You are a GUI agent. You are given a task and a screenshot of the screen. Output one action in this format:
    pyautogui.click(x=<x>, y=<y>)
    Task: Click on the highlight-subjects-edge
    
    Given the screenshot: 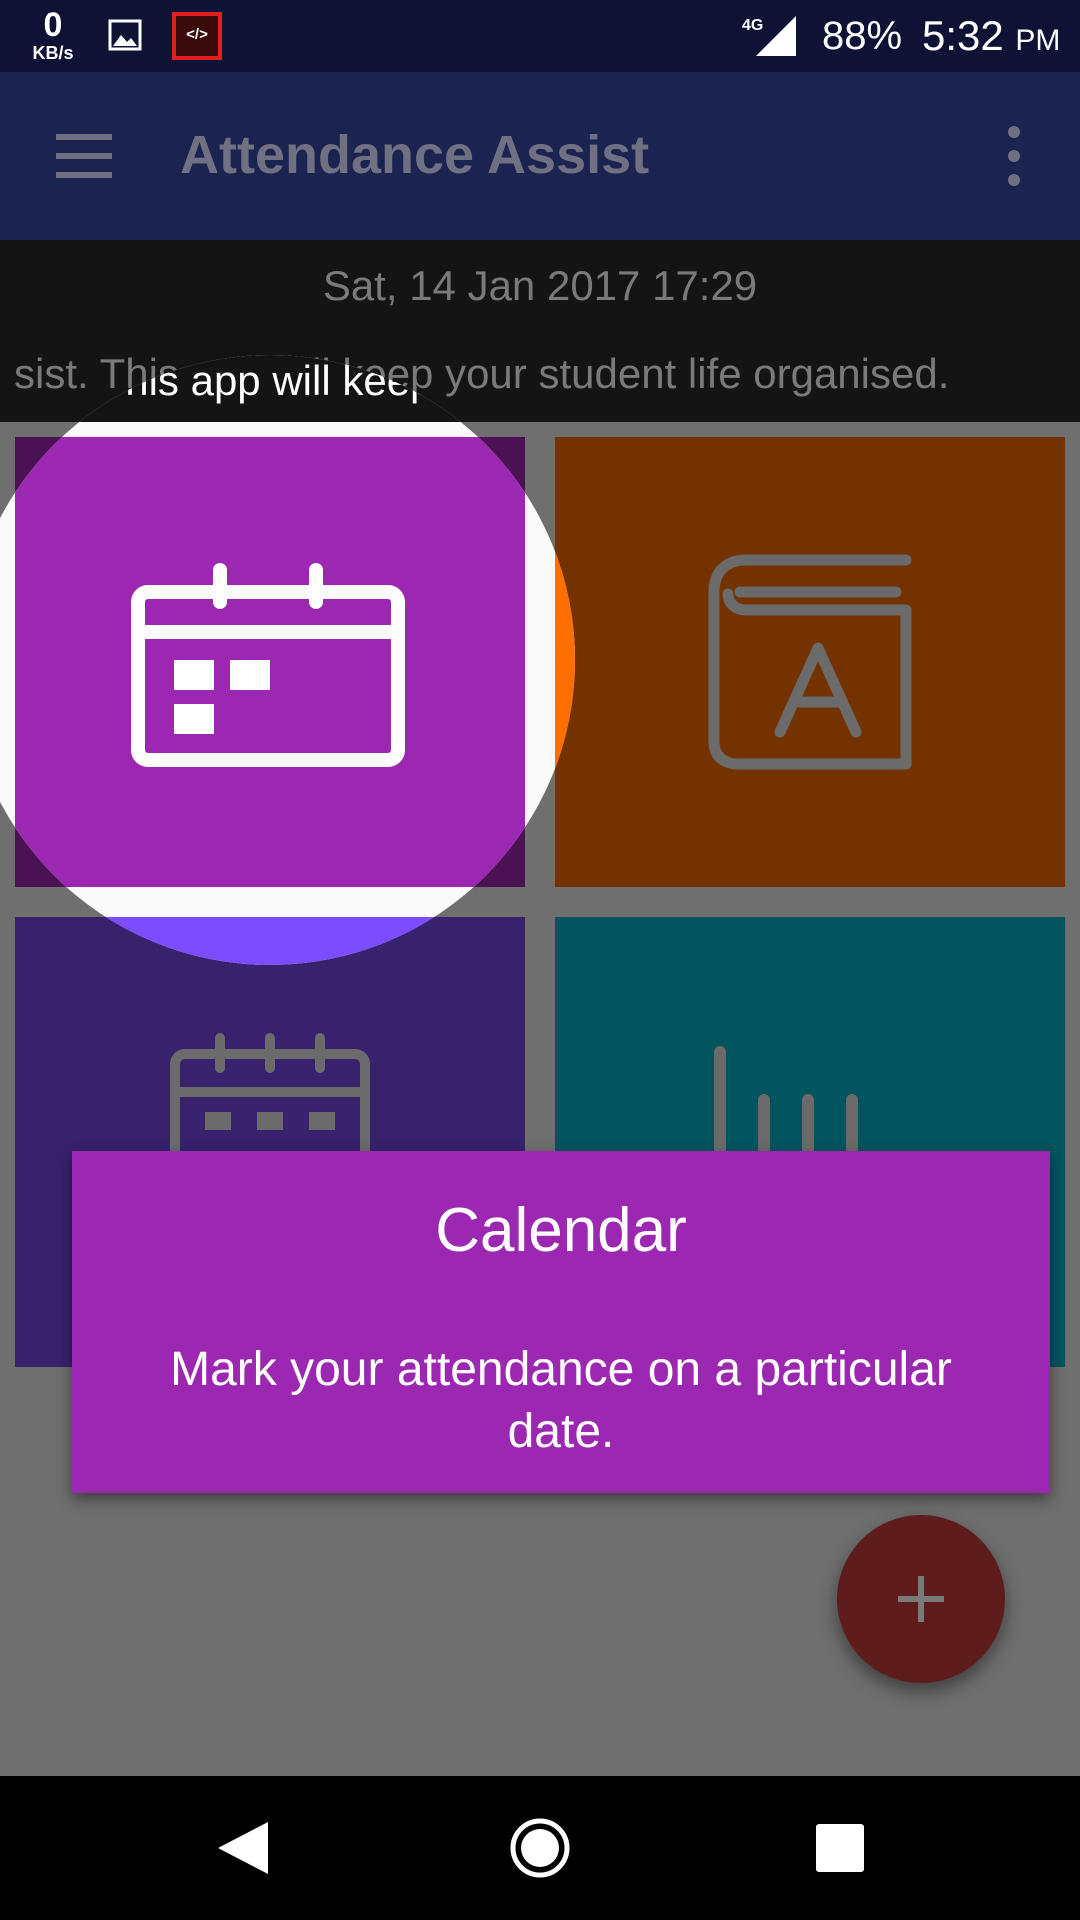 What is the action you would take?
    pyautogui.click(x=565, y=662)
    